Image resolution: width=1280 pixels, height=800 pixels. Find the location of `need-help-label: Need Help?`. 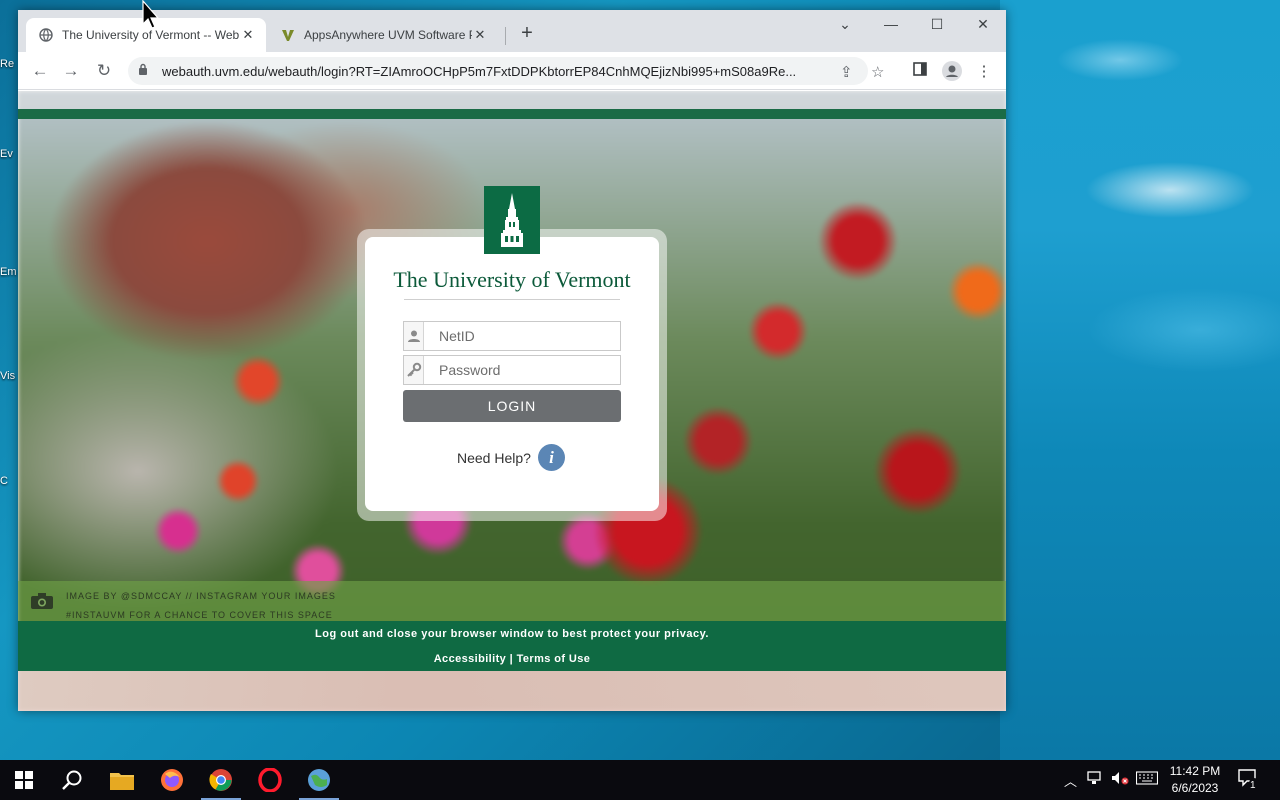

need-help-label: Need Help? is located at coordinates (494, 457).